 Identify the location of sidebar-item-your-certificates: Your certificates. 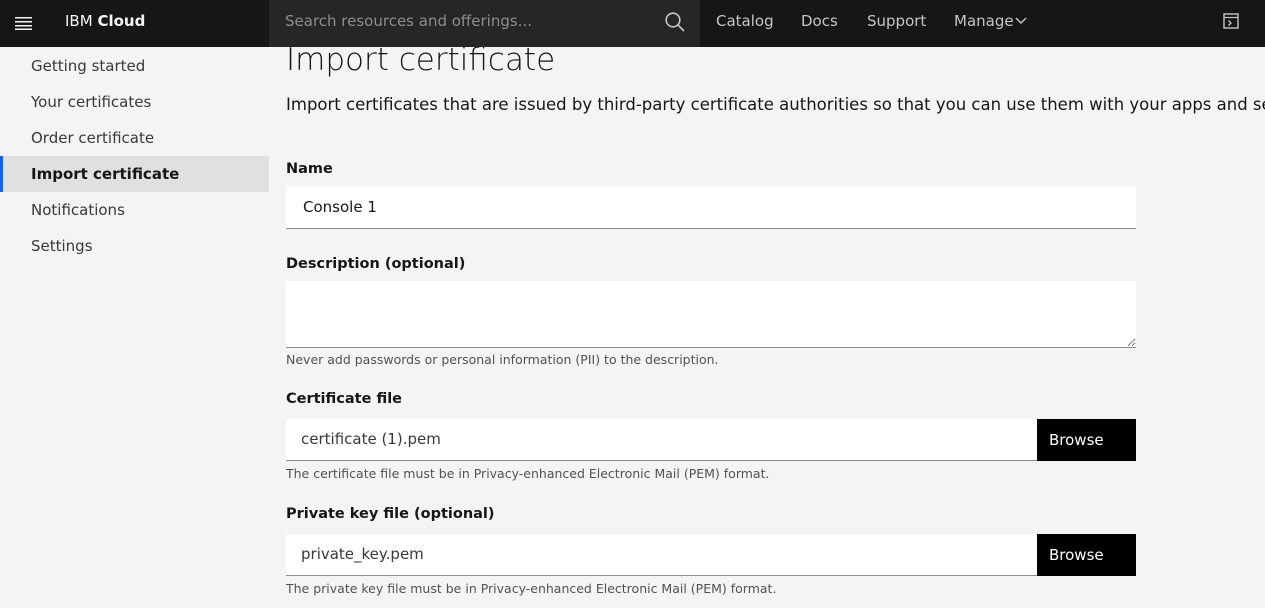
(134, 102).